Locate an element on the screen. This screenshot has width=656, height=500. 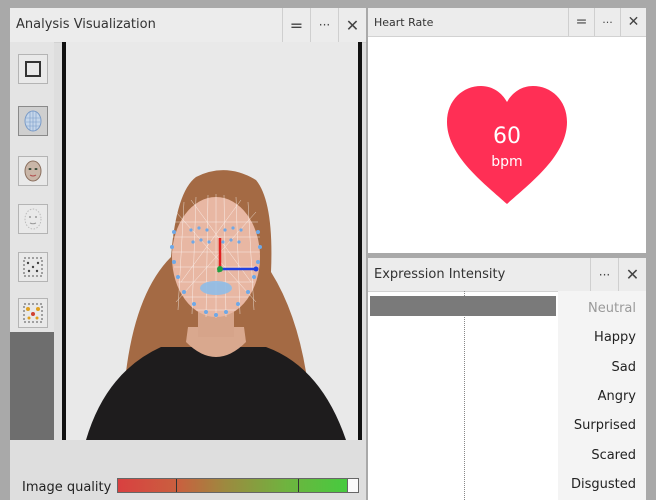
heart-rate-value: 60 is located at coordinates (507, 136).